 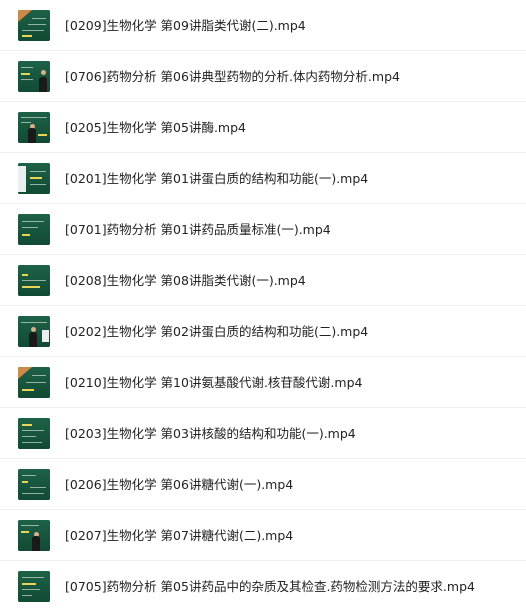 I want to click on file-name: [0705]药物分析 第05讲药品中的杂质及其检查.药物检测方法的要求.mp4, so click(x=270, y=586).